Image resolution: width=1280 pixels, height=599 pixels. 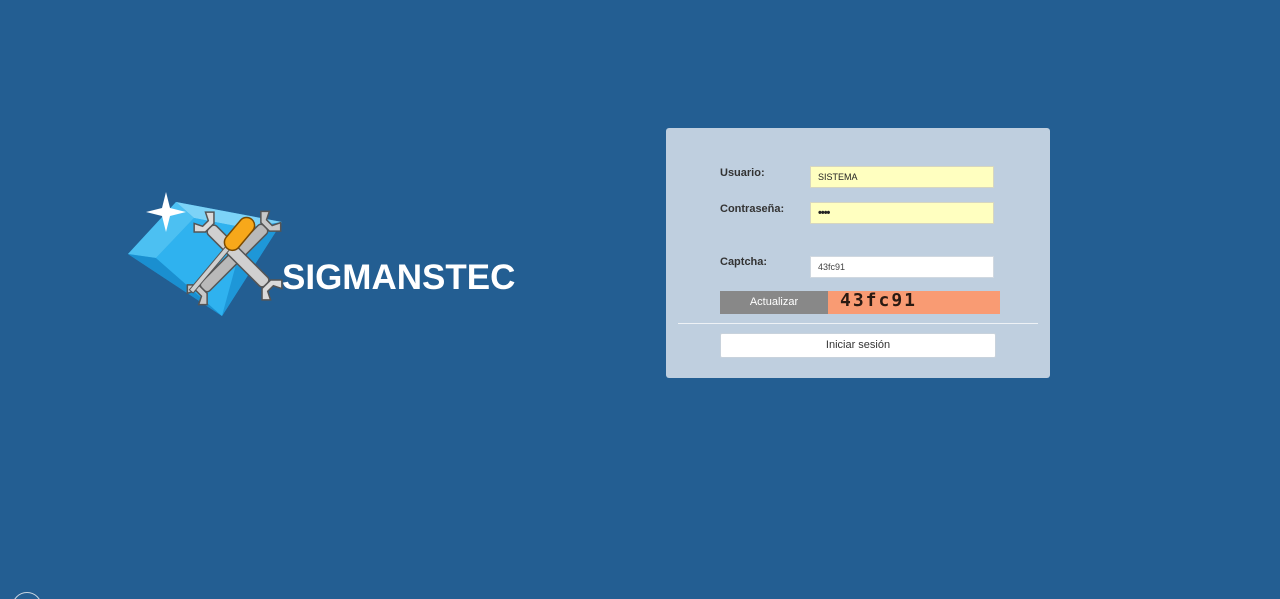 I want to click on captcha-image: 43fc91, so click(x=914, y=302).